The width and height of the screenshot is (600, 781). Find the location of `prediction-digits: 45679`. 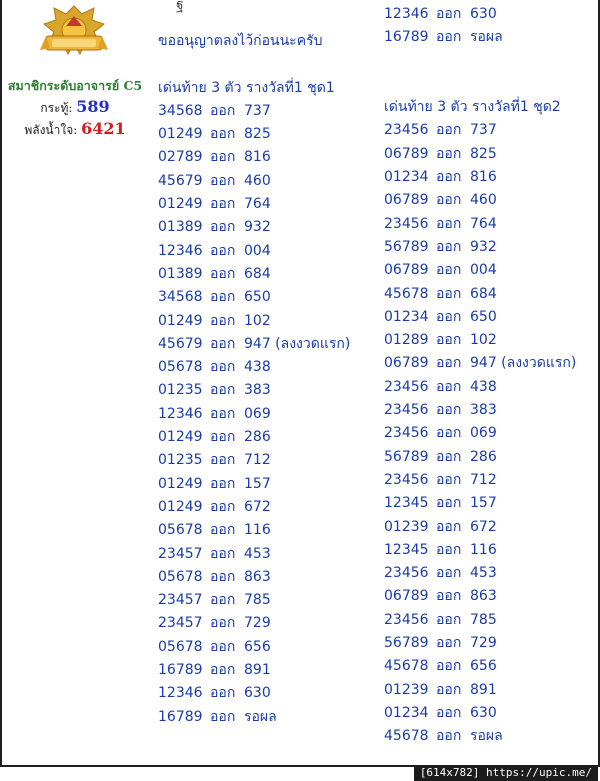

prediction-digits: 45679 is located at coordinates (180, 343).